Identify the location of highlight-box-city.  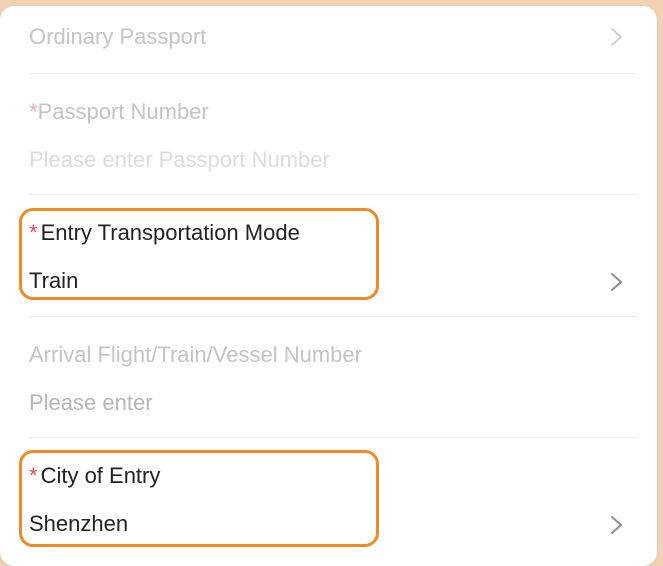
(199, 498).